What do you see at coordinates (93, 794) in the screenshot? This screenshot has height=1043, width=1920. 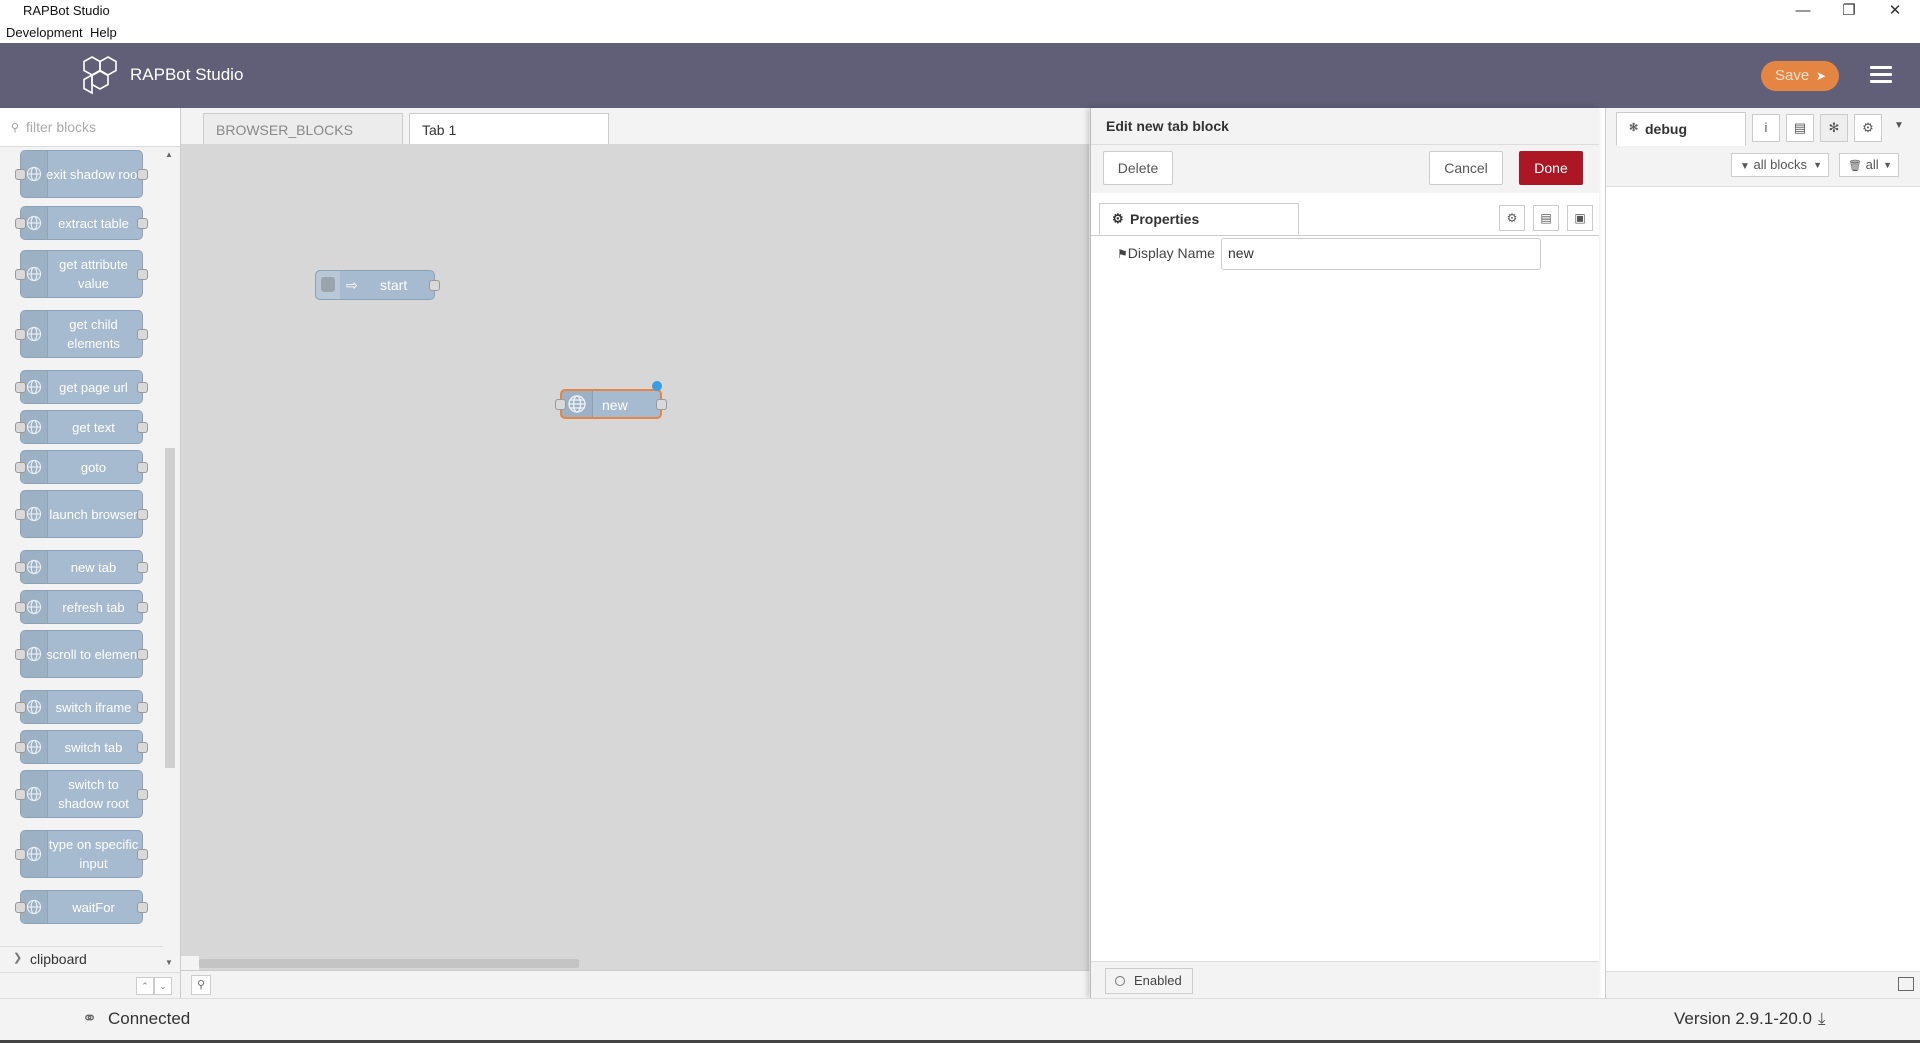 I see `block-label: switch to shadow root` at bounding box center [93, 794].